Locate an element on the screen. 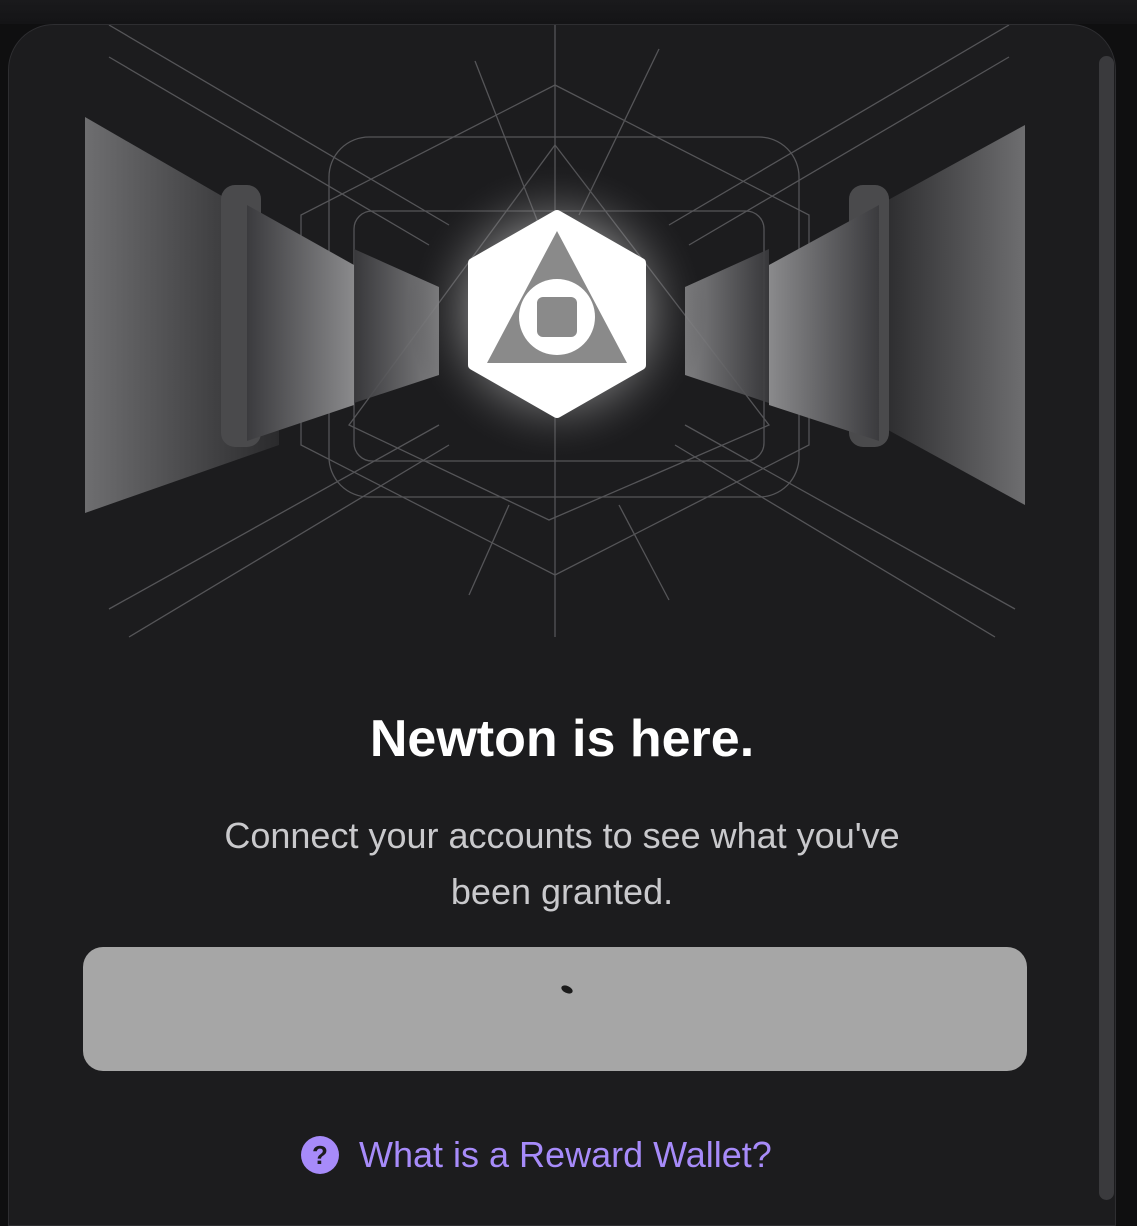 Image resolution: width=1137 pixels, height=1226 pixels. connect-accounts-button is located at coordinates (555, 1009).